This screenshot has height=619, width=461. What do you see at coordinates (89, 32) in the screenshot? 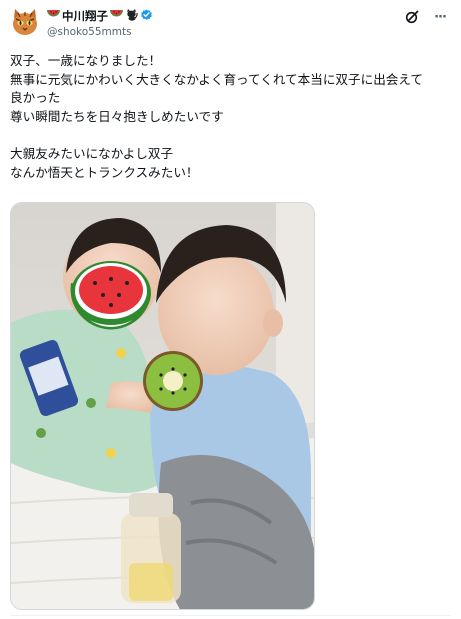
I see `author-handle: @shoko55mmts` at bounding box center [89, 32].